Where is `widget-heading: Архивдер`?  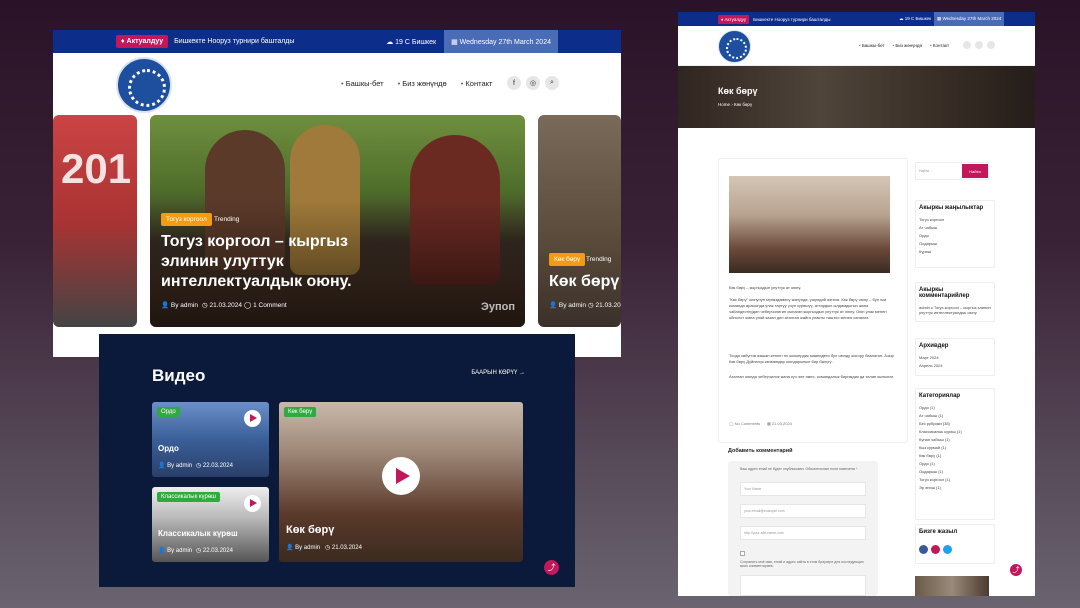 widget-heading: Архивдер is located at coordinates (934, 346).